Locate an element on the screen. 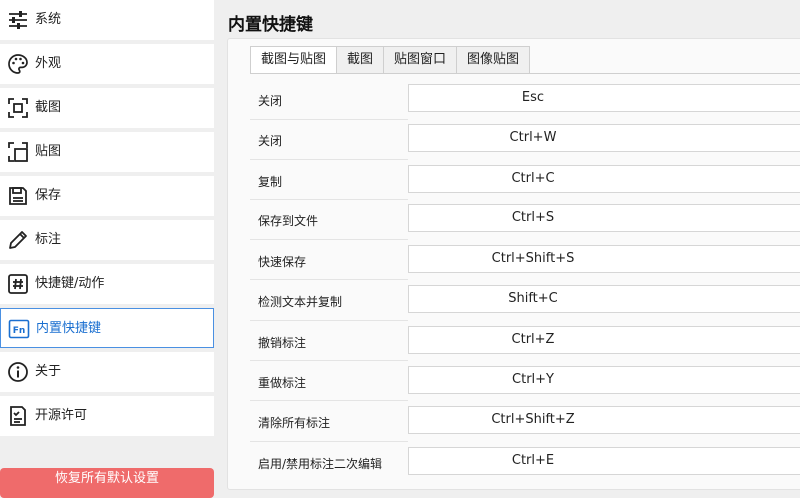  shortcut-key-field: Ctrl+S is located at coordinates (604, 218).